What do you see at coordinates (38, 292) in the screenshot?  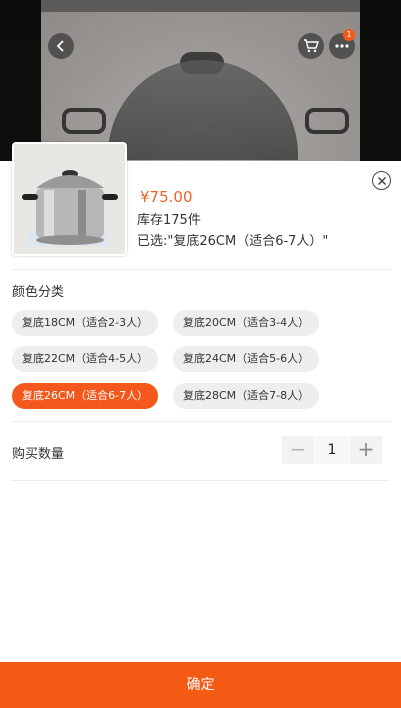 I see `color-section-title: 颜色分类` at bounding box center [38, 292].